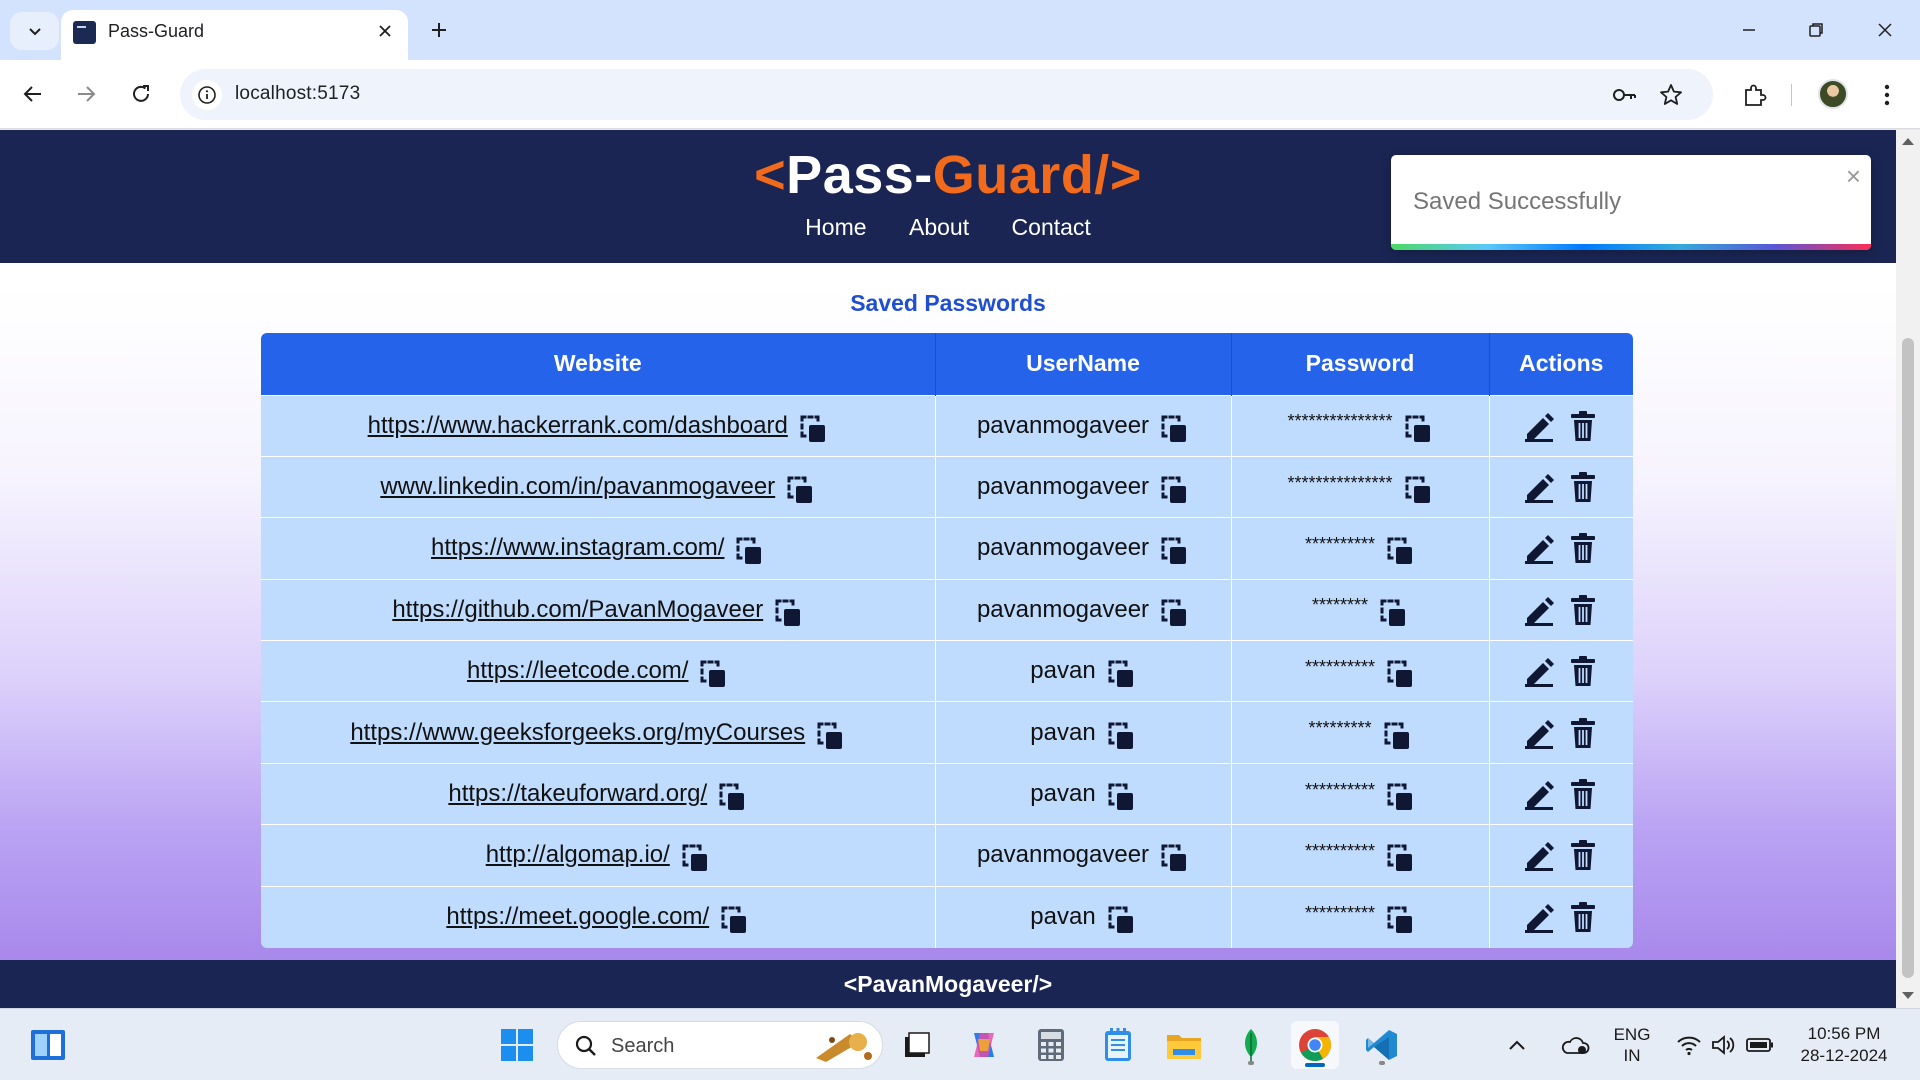  Describe the element at coordinates (577, 733) in the screenshot. I see `website-link: https://www.geeksforgeeks.org/myCourses` at that location.